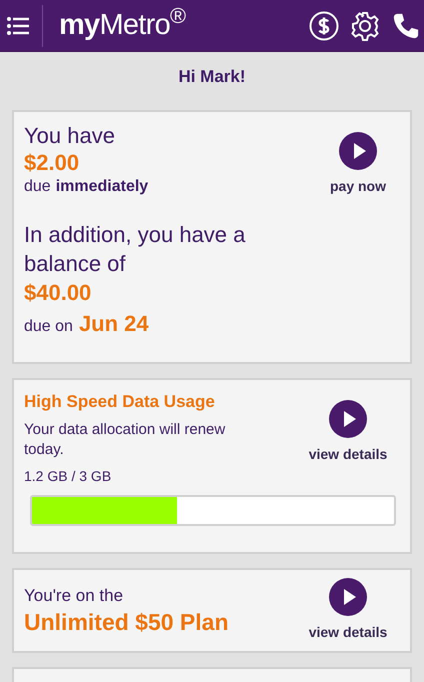 The width and height of the screenshot is (424, 682). I want to click on card-title: High Speed Data Usage, so click(120, 402).